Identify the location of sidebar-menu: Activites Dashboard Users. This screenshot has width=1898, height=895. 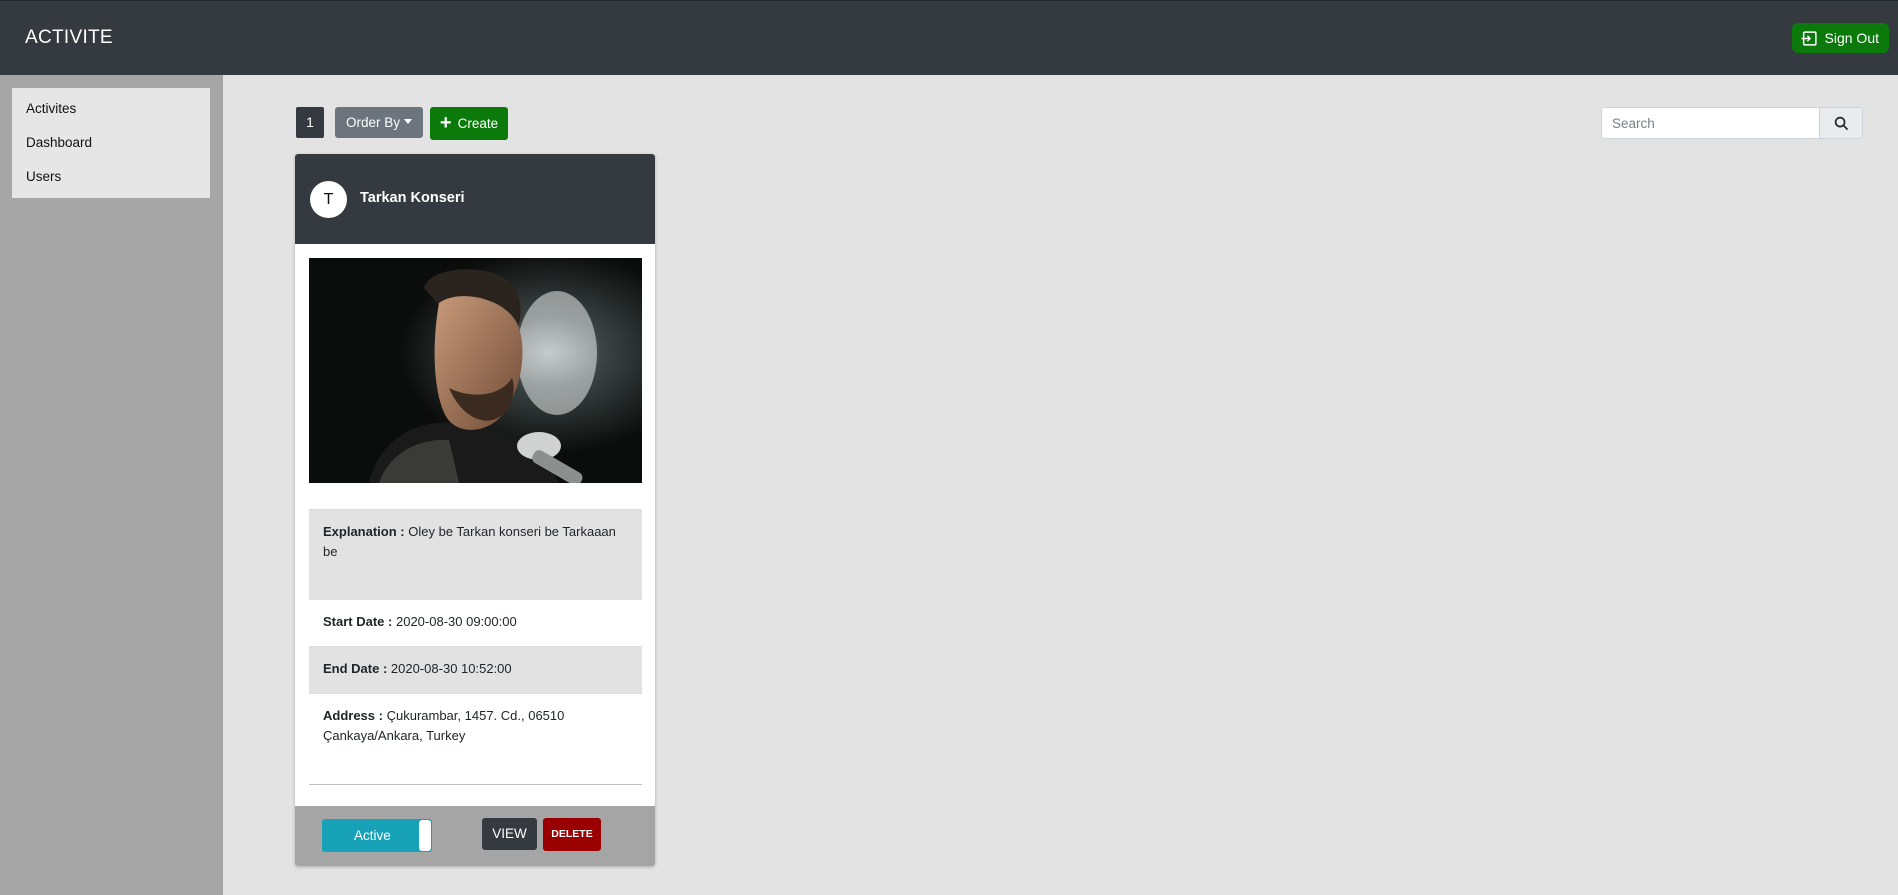
(111, 143).